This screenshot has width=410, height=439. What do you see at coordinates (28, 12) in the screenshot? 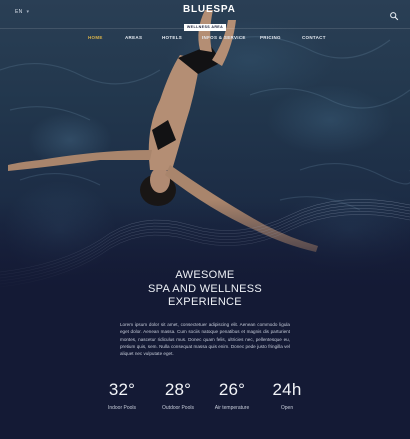
I see `chevron-down-icon: ▾` at bounding box center [28, 12].